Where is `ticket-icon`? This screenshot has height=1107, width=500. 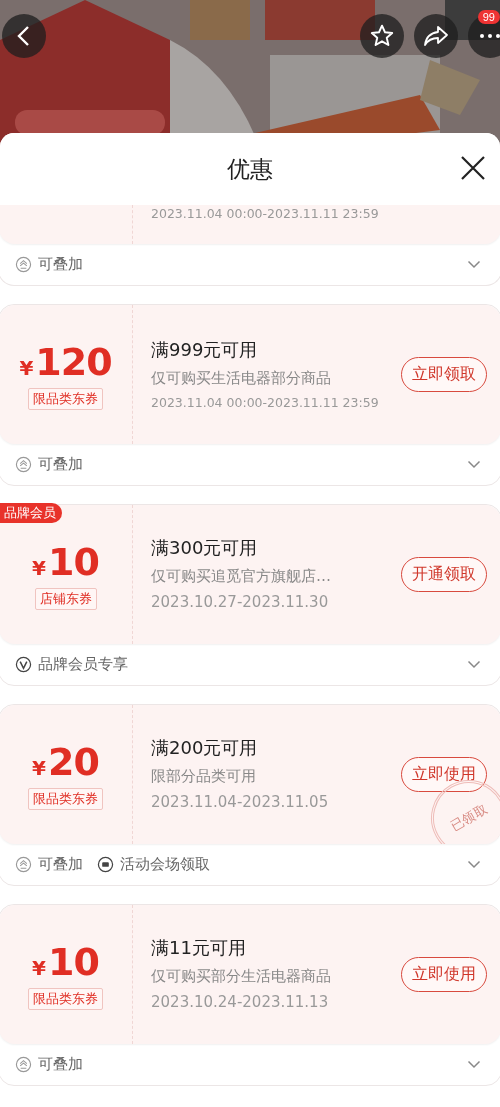
ticket-icon is located at coordinates (105, 864).